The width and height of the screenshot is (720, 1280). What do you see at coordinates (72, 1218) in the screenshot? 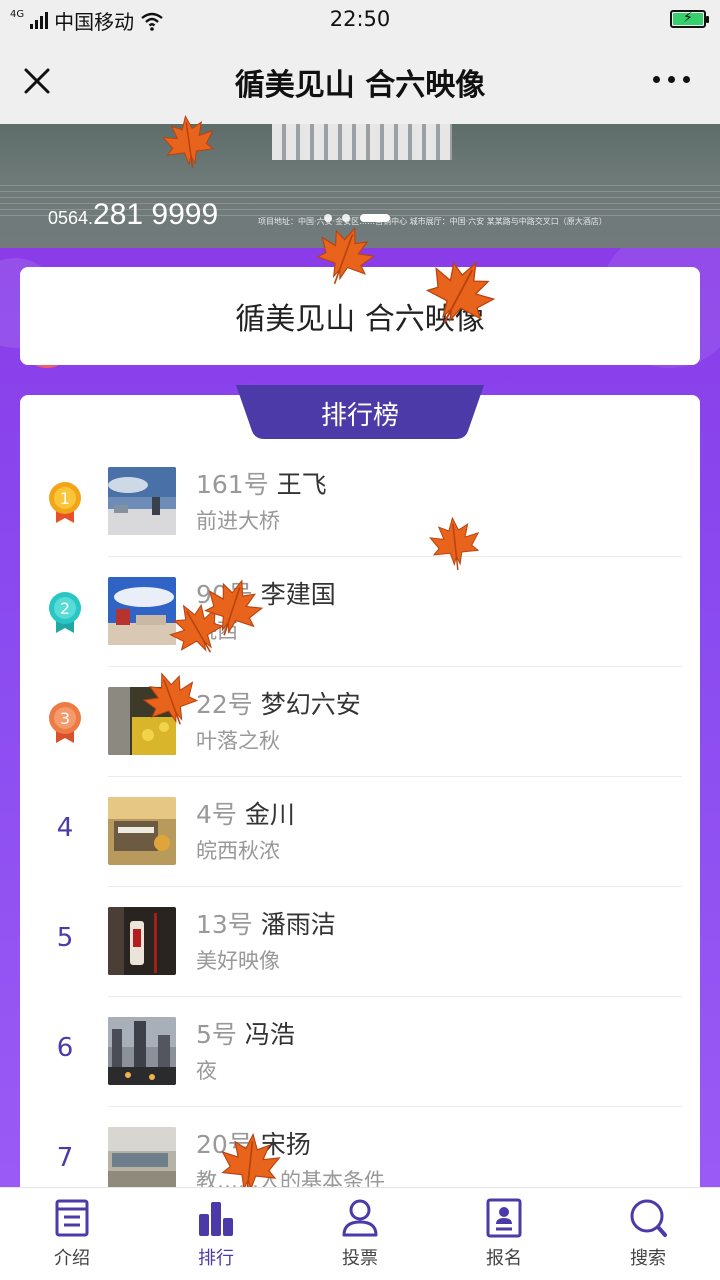
I see `document-icon` at bounding box center [72, 1218].